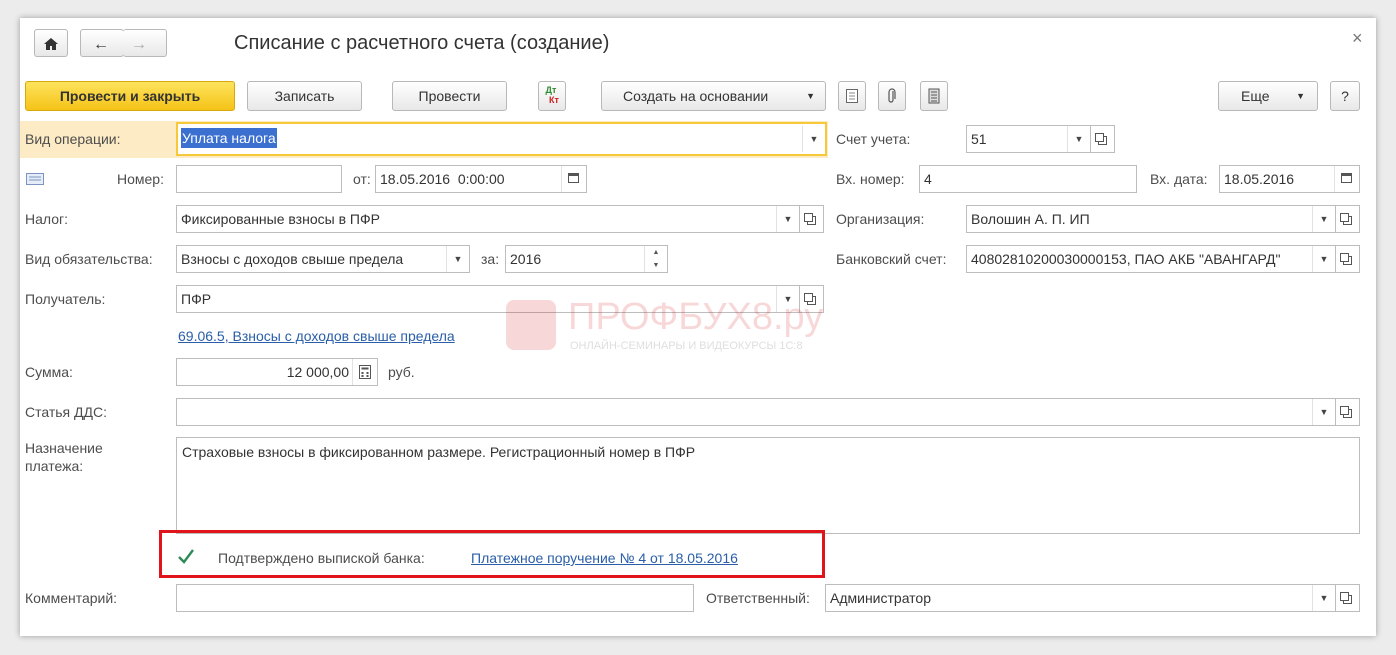  I want to click on organization-select: Волошин А. П. ИП ▼, so click(1151, 219).